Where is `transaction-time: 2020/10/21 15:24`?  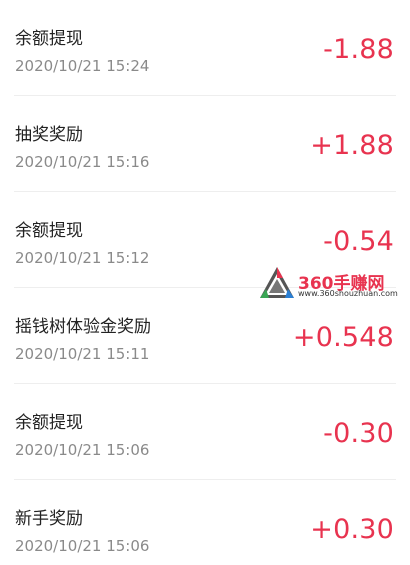
transaction-time: 2020/10/21 15:24 is located at coordinates (82, 66).